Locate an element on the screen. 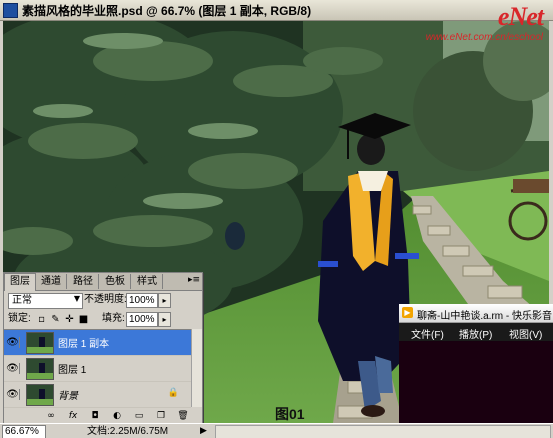 The width and height of the screenshot is (553, 438). document-size-info: 文档:2.25M/6.75M is located at coordinates (127, 431).